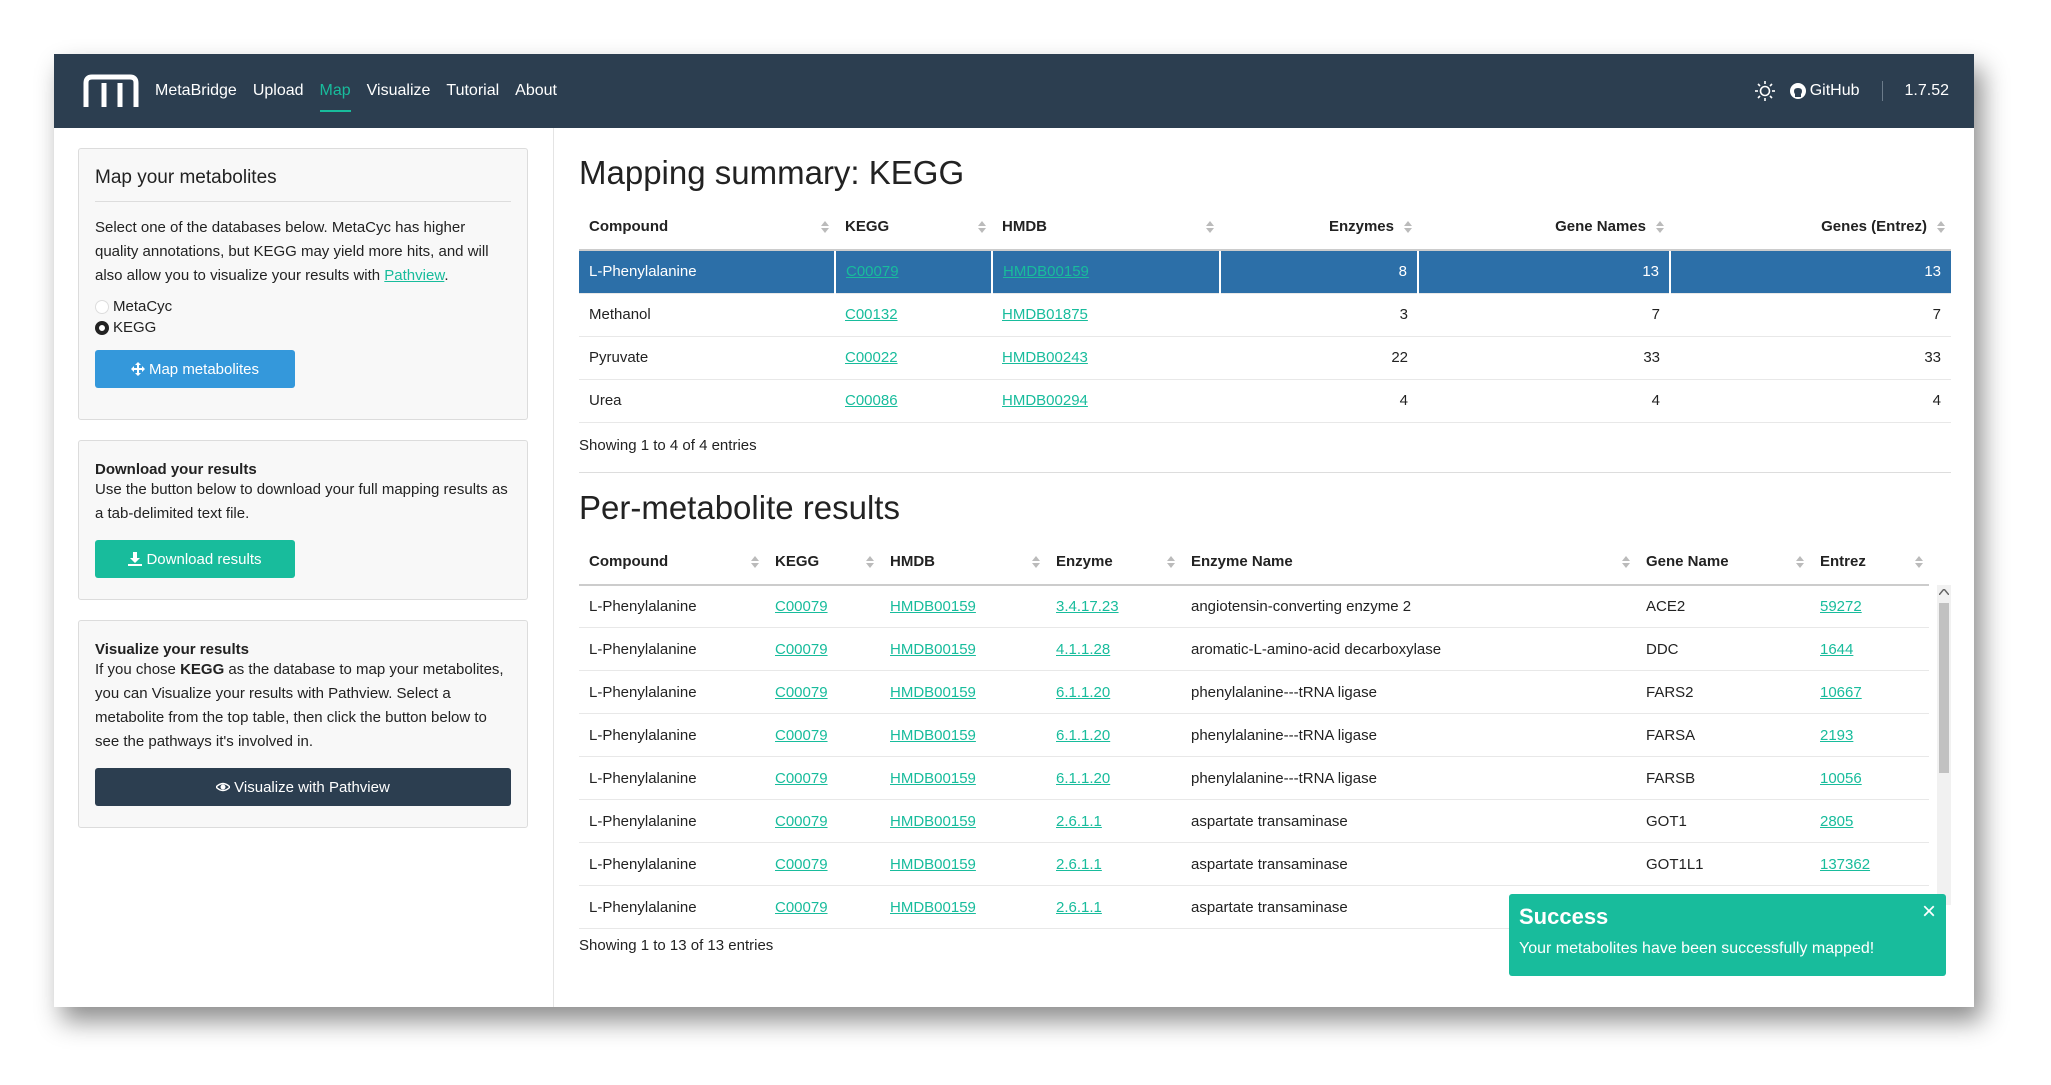 The width and height of the screenshot is (2051, 1085). What do you see at coordinates (871, 357) in the screenshot?
I see `kegg-link: C00022` at bounding box center [871, 357].